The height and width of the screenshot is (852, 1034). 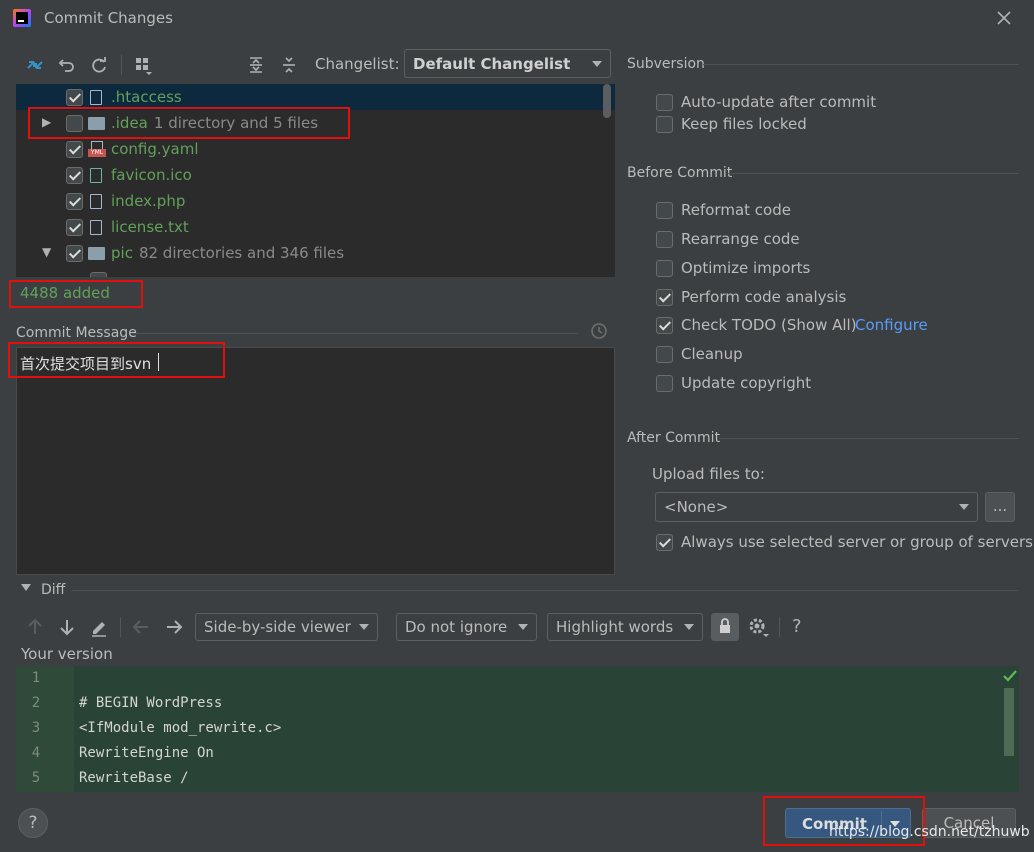 I want to click on tree-row: index.php, so click(x=315, y=201).